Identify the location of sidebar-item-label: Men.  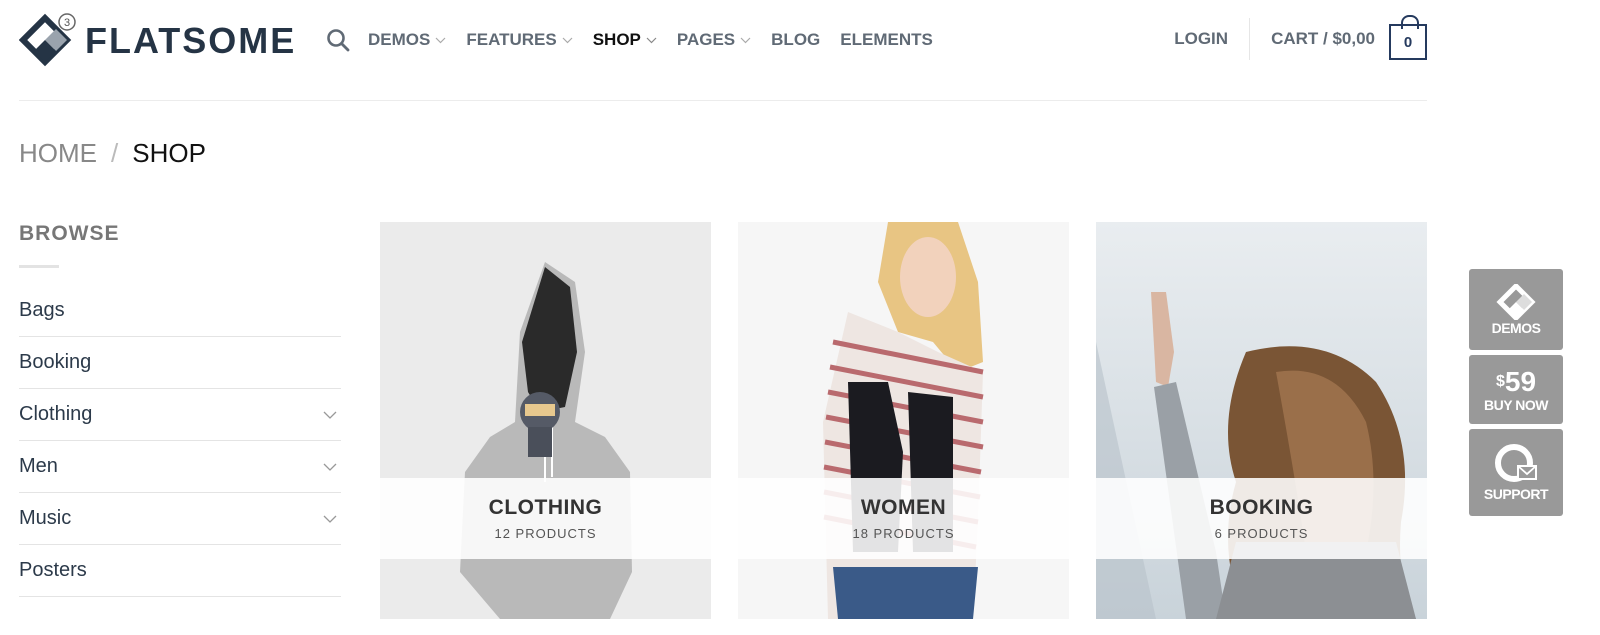
(38, 466).